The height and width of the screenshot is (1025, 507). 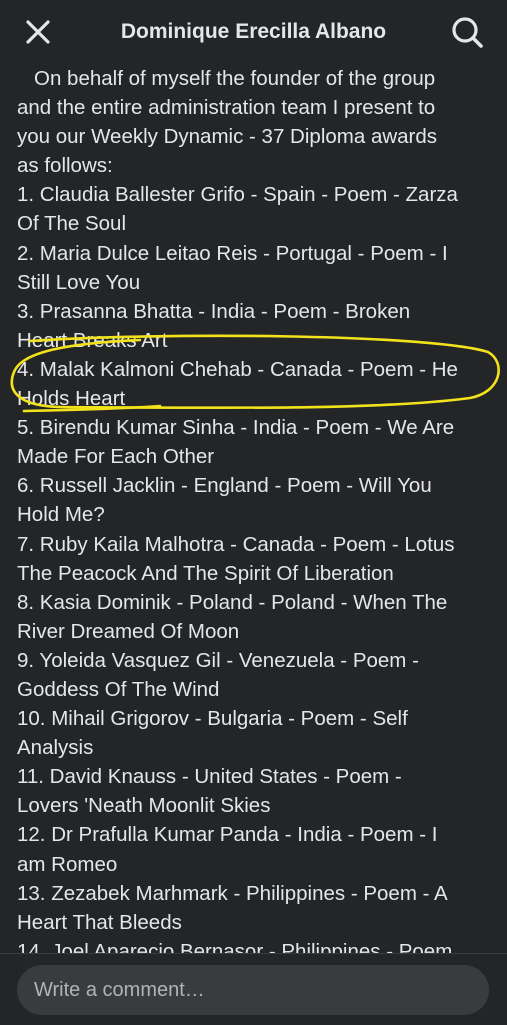 What do you see at coordinates (79, 282) in the screenshot?
I see `post-line: Still Love You` at bounding box center [79, 282].